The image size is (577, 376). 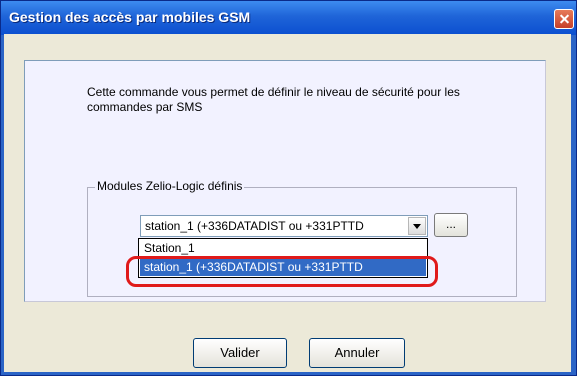 What do you see at coordinates (240, 353) in the screenshot?
I see `validate-button: Valider` at bounding box center [240, 353].